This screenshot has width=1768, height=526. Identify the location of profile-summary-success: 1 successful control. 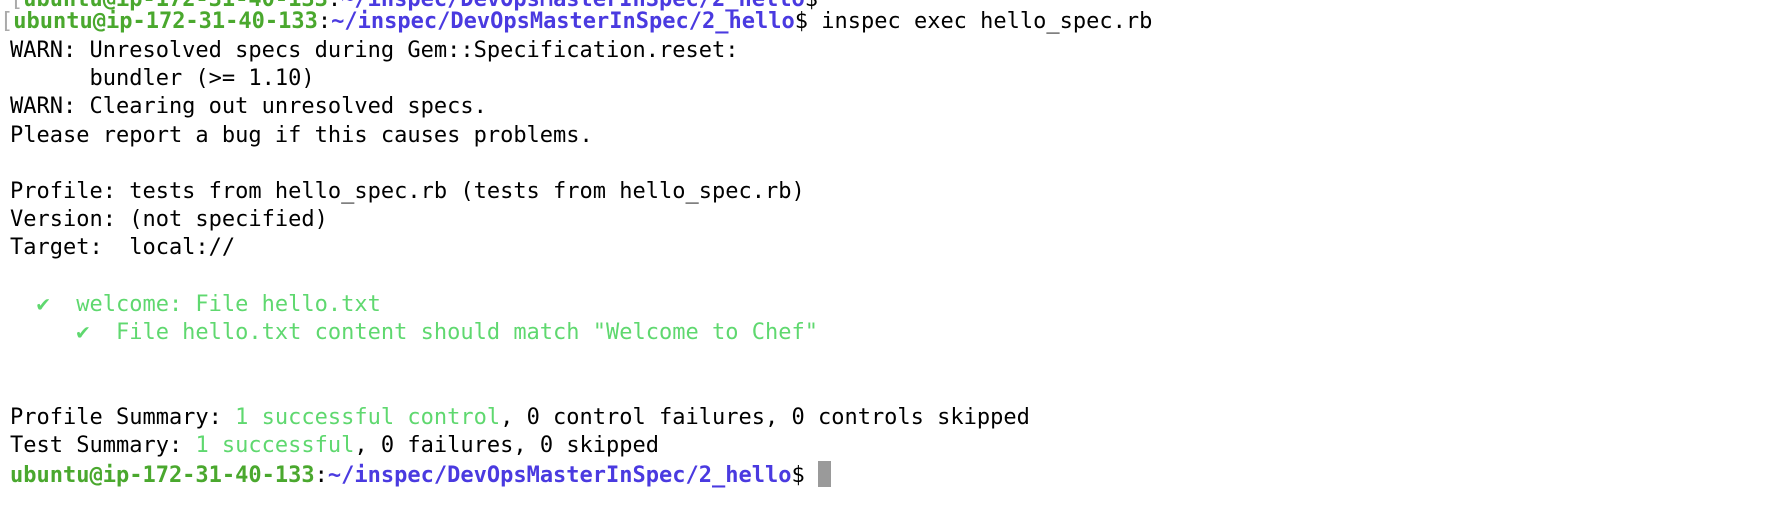
(368, 417).